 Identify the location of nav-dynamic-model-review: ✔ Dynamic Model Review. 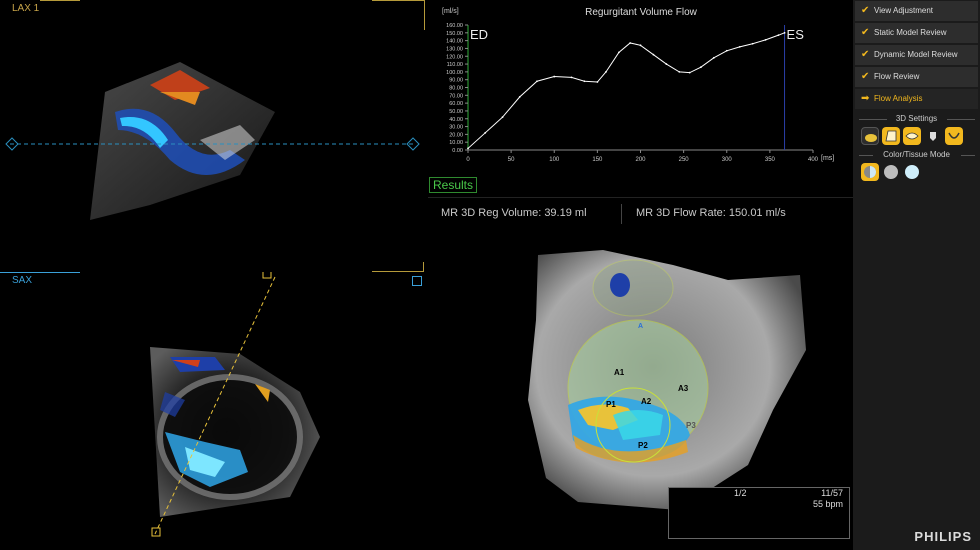
(916, 55).